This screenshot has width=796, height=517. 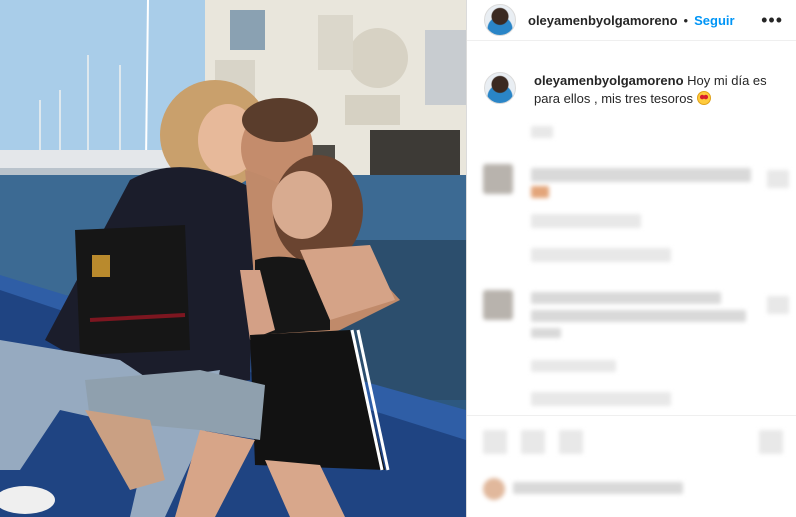 I want to click on profile-avatar, so click(x=500, y=20).